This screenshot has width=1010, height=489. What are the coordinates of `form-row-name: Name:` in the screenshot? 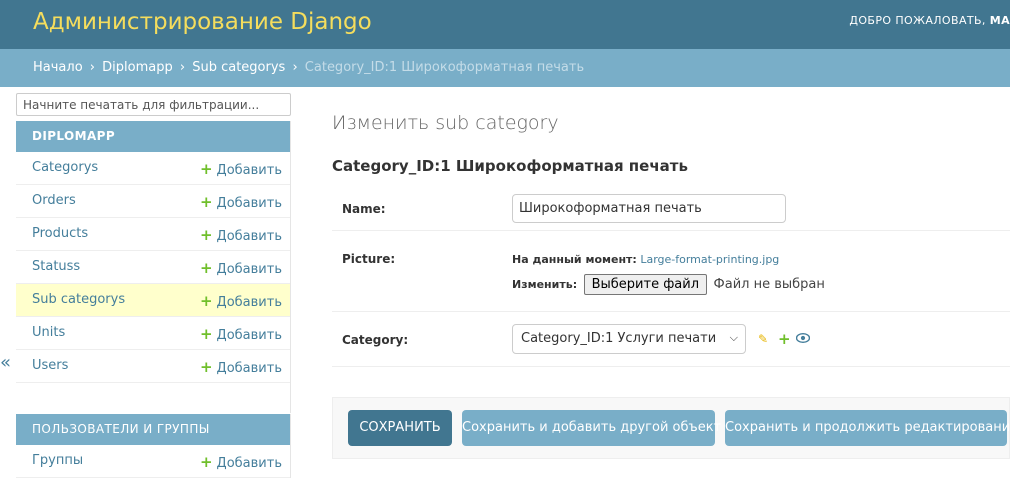 It's located at (671, 207).